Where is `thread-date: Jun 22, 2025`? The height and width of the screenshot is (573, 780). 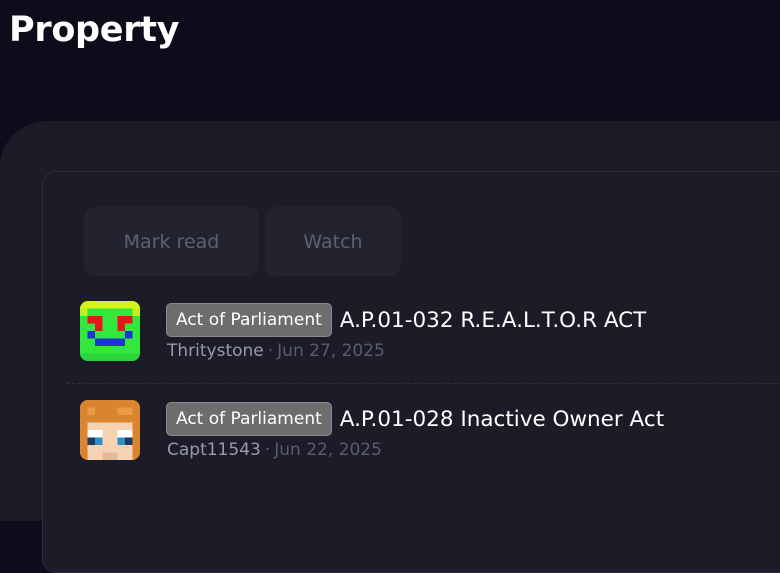
thread-date: Jun 22, 2025 is located at coordinates (328, 450).